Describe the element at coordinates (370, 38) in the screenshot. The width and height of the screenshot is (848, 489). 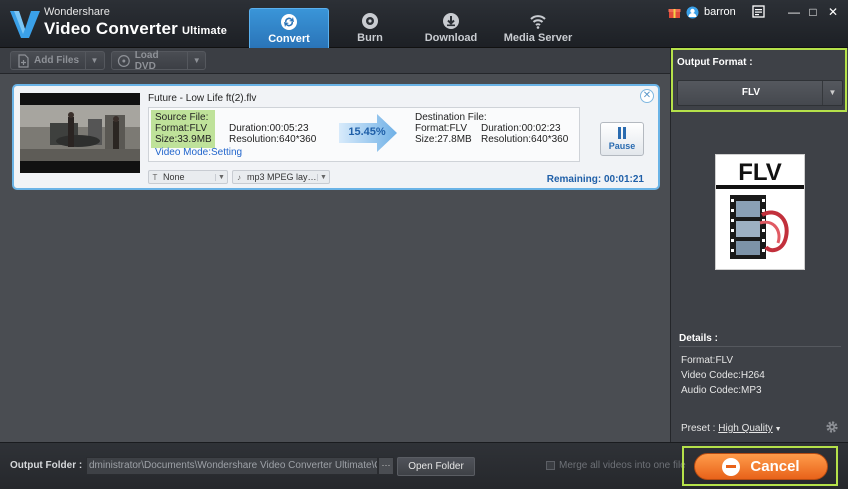
I see `tab-burn-label: Burn` at that location.